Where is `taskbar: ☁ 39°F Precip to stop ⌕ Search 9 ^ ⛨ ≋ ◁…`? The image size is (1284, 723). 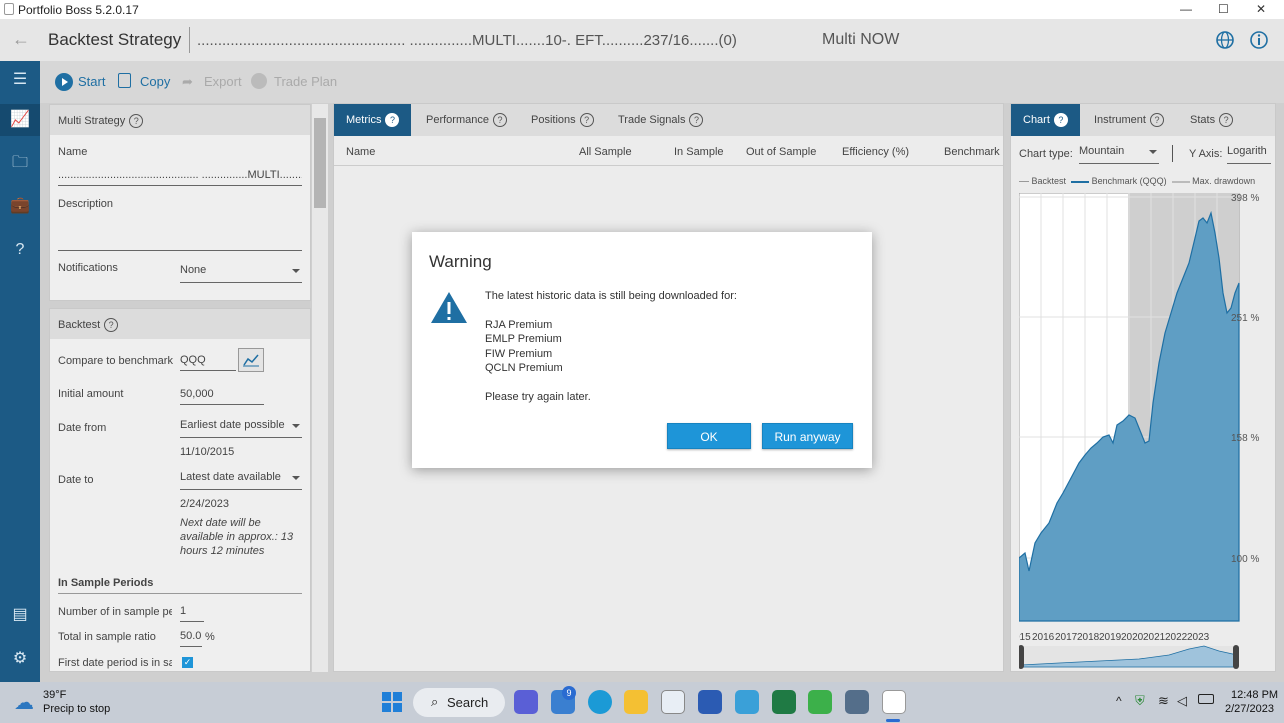
taskbar: ☁ 39°F Precip to stop ⌕ Search 9 ^ ⛨ ≋ ◁… is located at coordinates (642, 702).